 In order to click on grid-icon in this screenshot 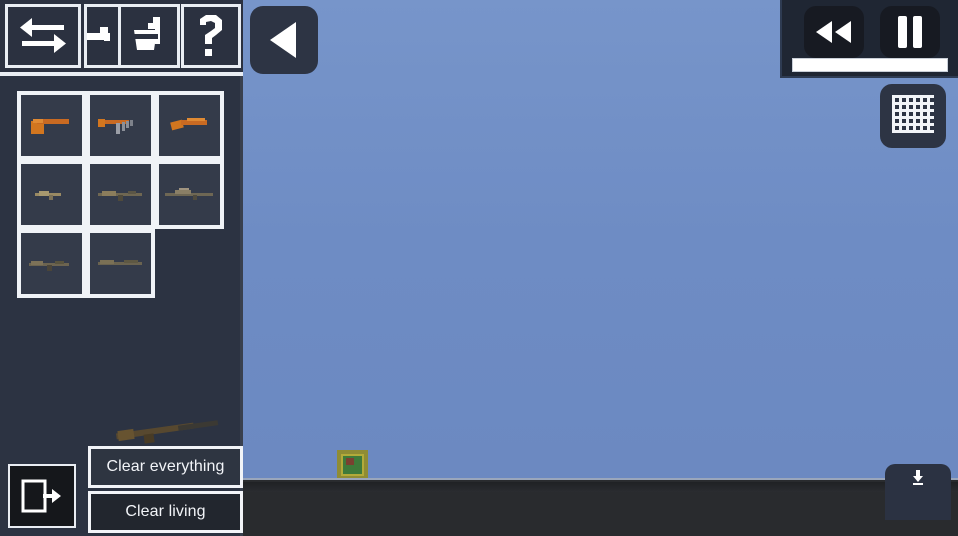, I will do `click(913, 114)`.